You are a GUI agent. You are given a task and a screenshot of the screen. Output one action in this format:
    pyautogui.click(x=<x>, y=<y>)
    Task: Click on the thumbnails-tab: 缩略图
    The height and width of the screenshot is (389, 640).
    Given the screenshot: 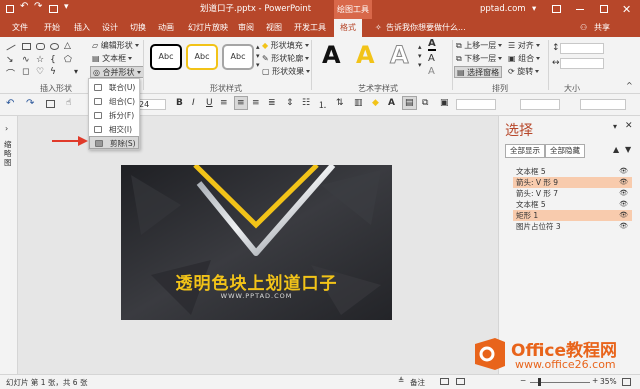 What is the action you would take?
    pyautogui.click(x=9, y=153)
    